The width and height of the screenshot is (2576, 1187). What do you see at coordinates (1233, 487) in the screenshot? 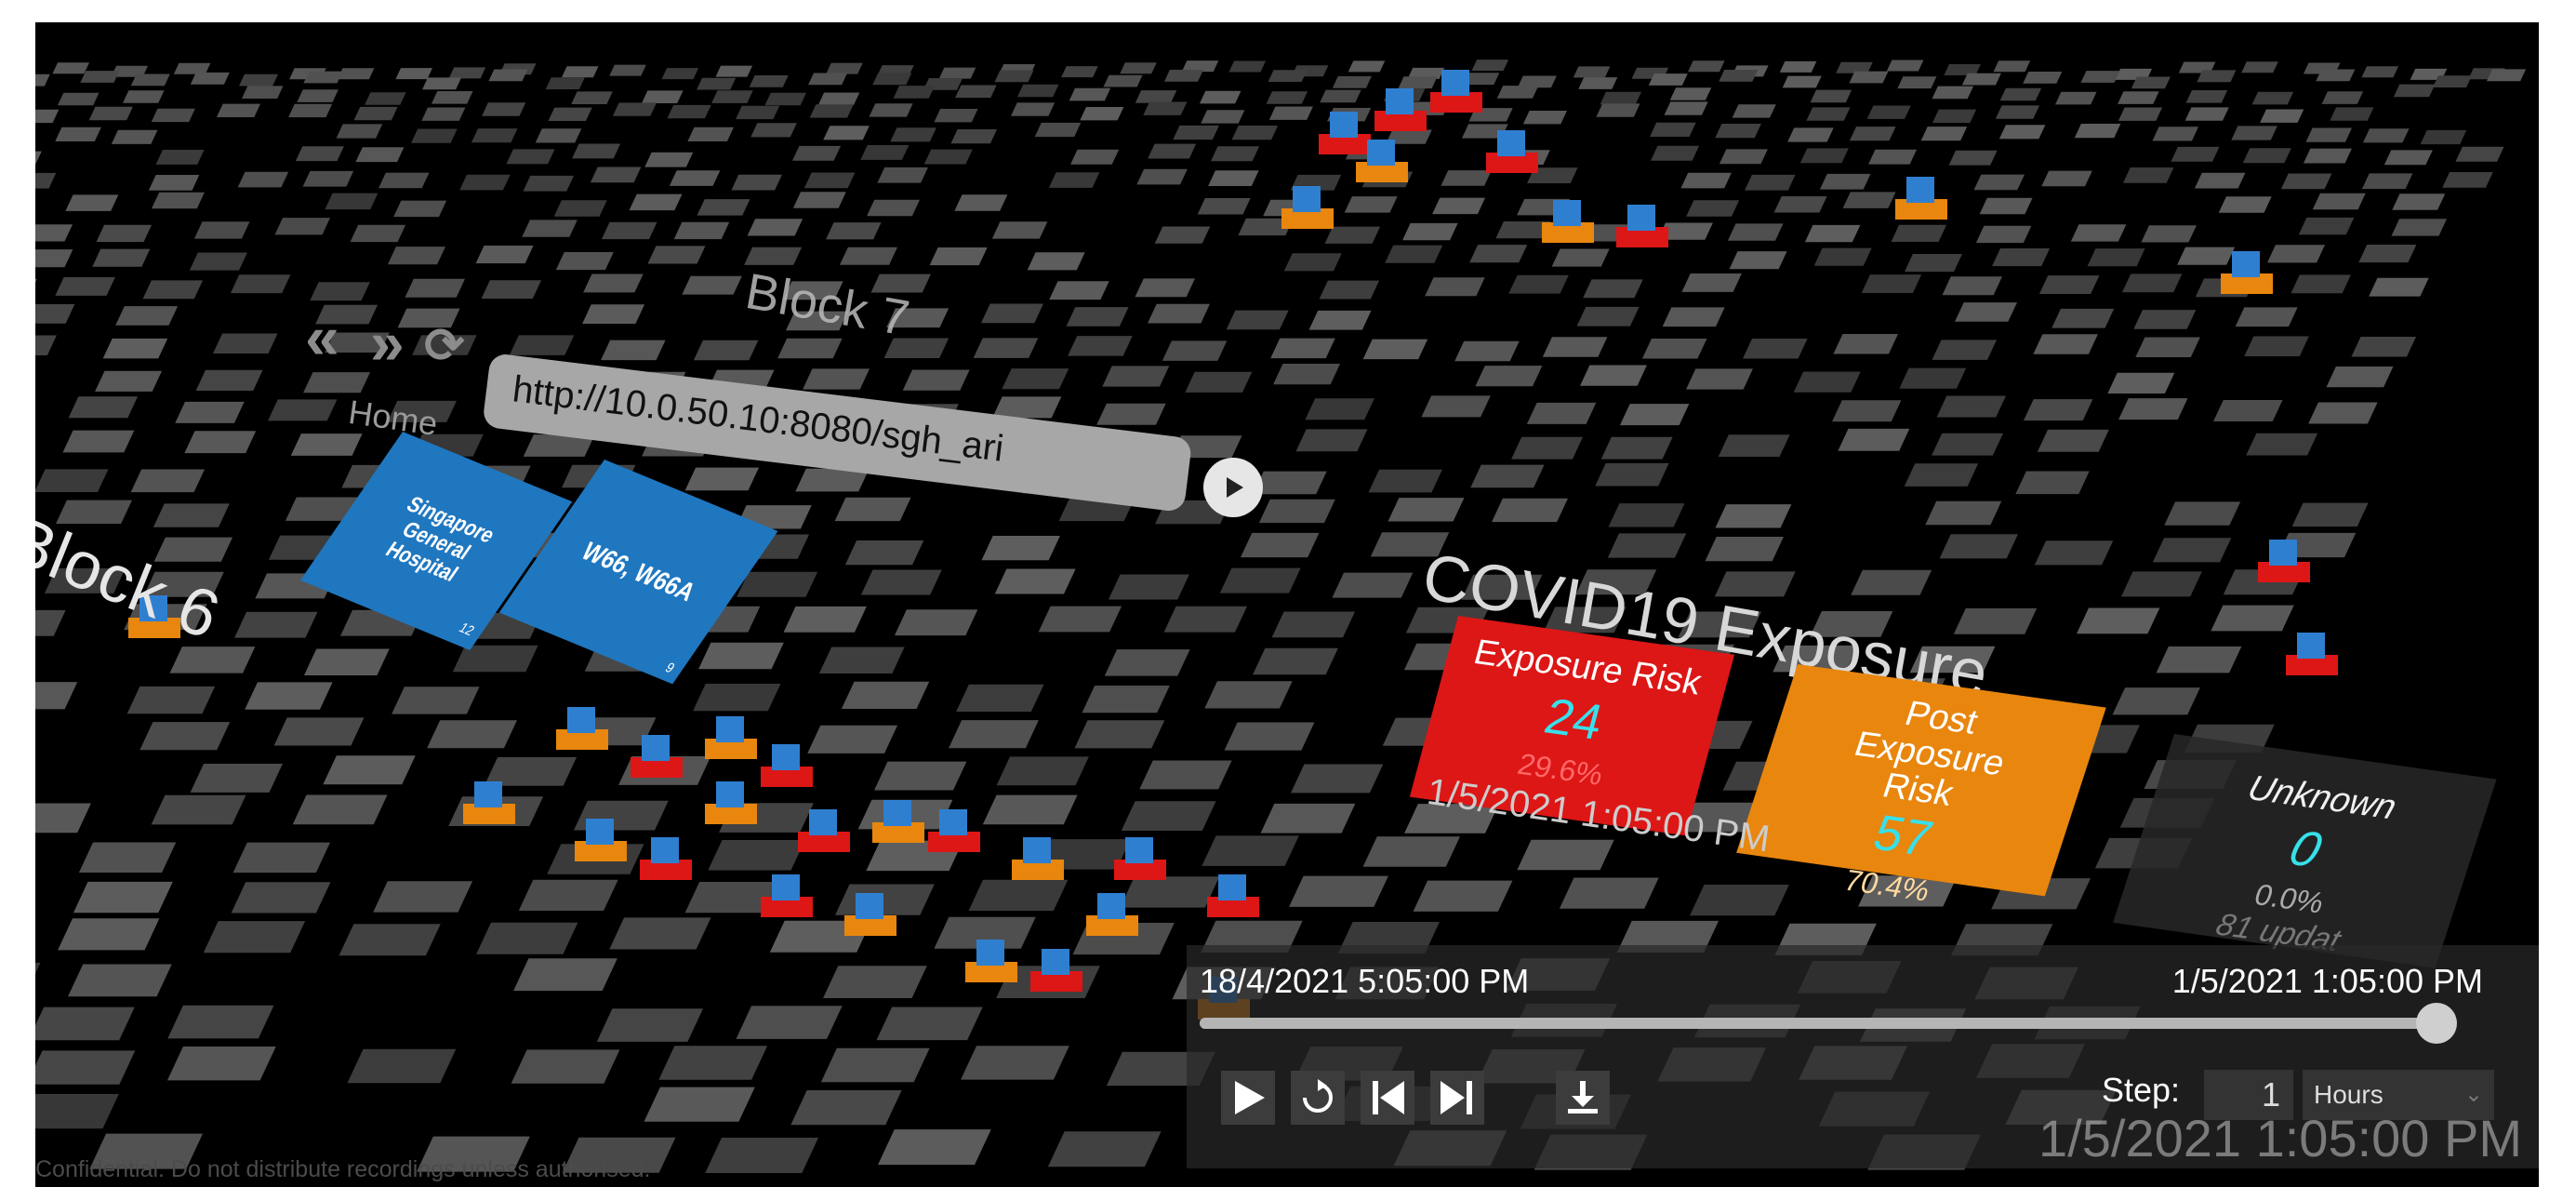
I see `go-button` at bounding box center [1233, 487].